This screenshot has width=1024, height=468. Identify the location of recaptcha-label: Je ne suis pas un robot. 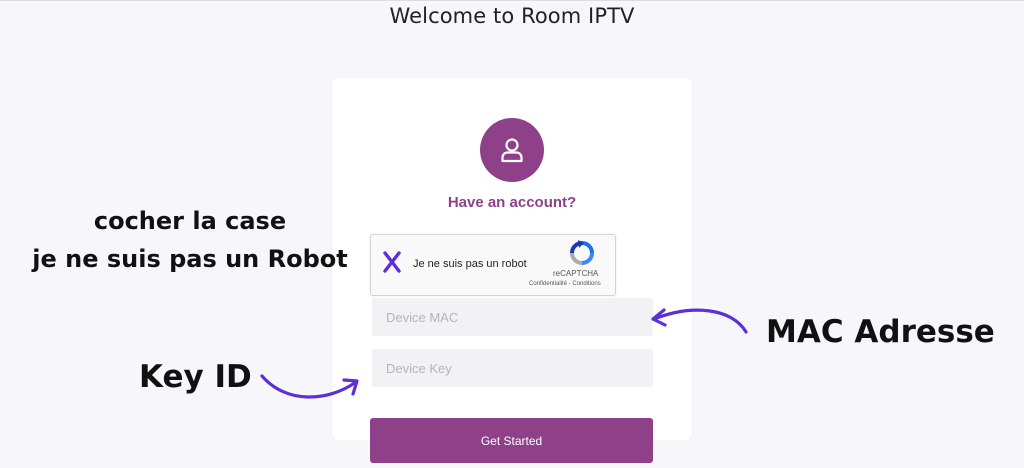
(470, 264).